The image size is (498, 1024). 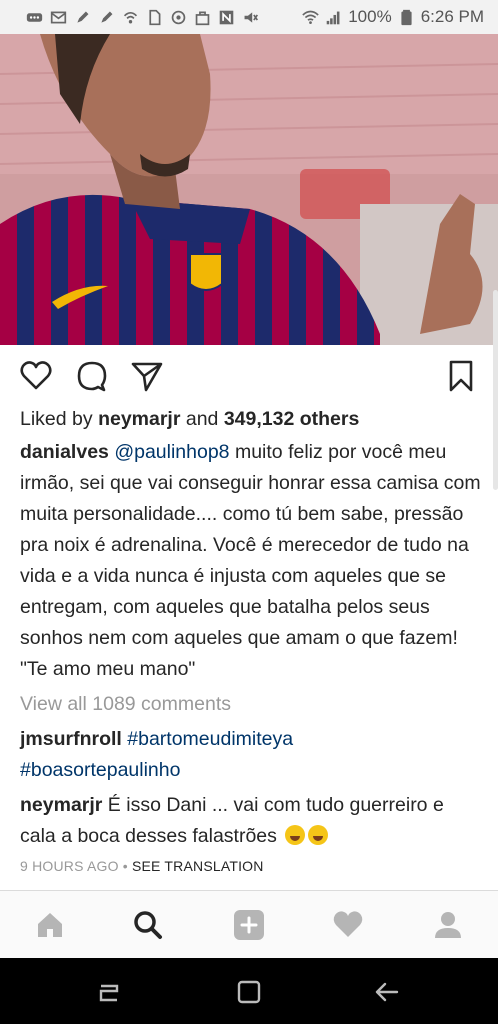 I want to click on tab-new-post, so click(x=249, y=925).